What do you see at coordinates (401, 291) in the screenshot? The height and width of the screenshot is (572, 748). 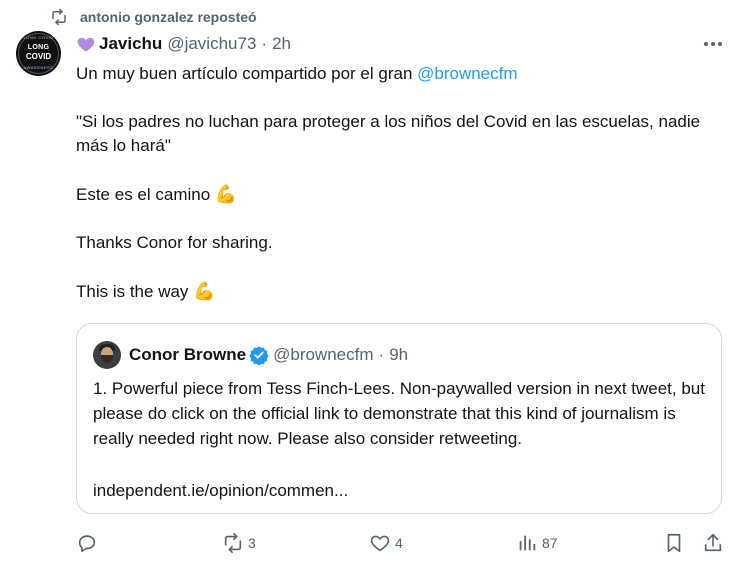 I see `tweet-paragraph-5: This is the way 💪` at bounding box center [401, 291].